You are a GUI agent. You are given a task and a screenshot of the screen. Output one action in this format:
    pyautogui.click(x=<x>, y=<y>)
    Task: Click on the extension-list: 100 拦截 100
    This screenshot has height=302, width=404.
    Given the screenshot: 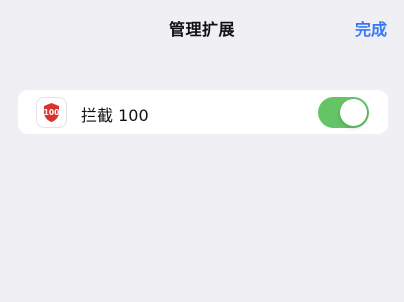 What is the action you would take?
    pyautogui.click(x=203, y=112)
    